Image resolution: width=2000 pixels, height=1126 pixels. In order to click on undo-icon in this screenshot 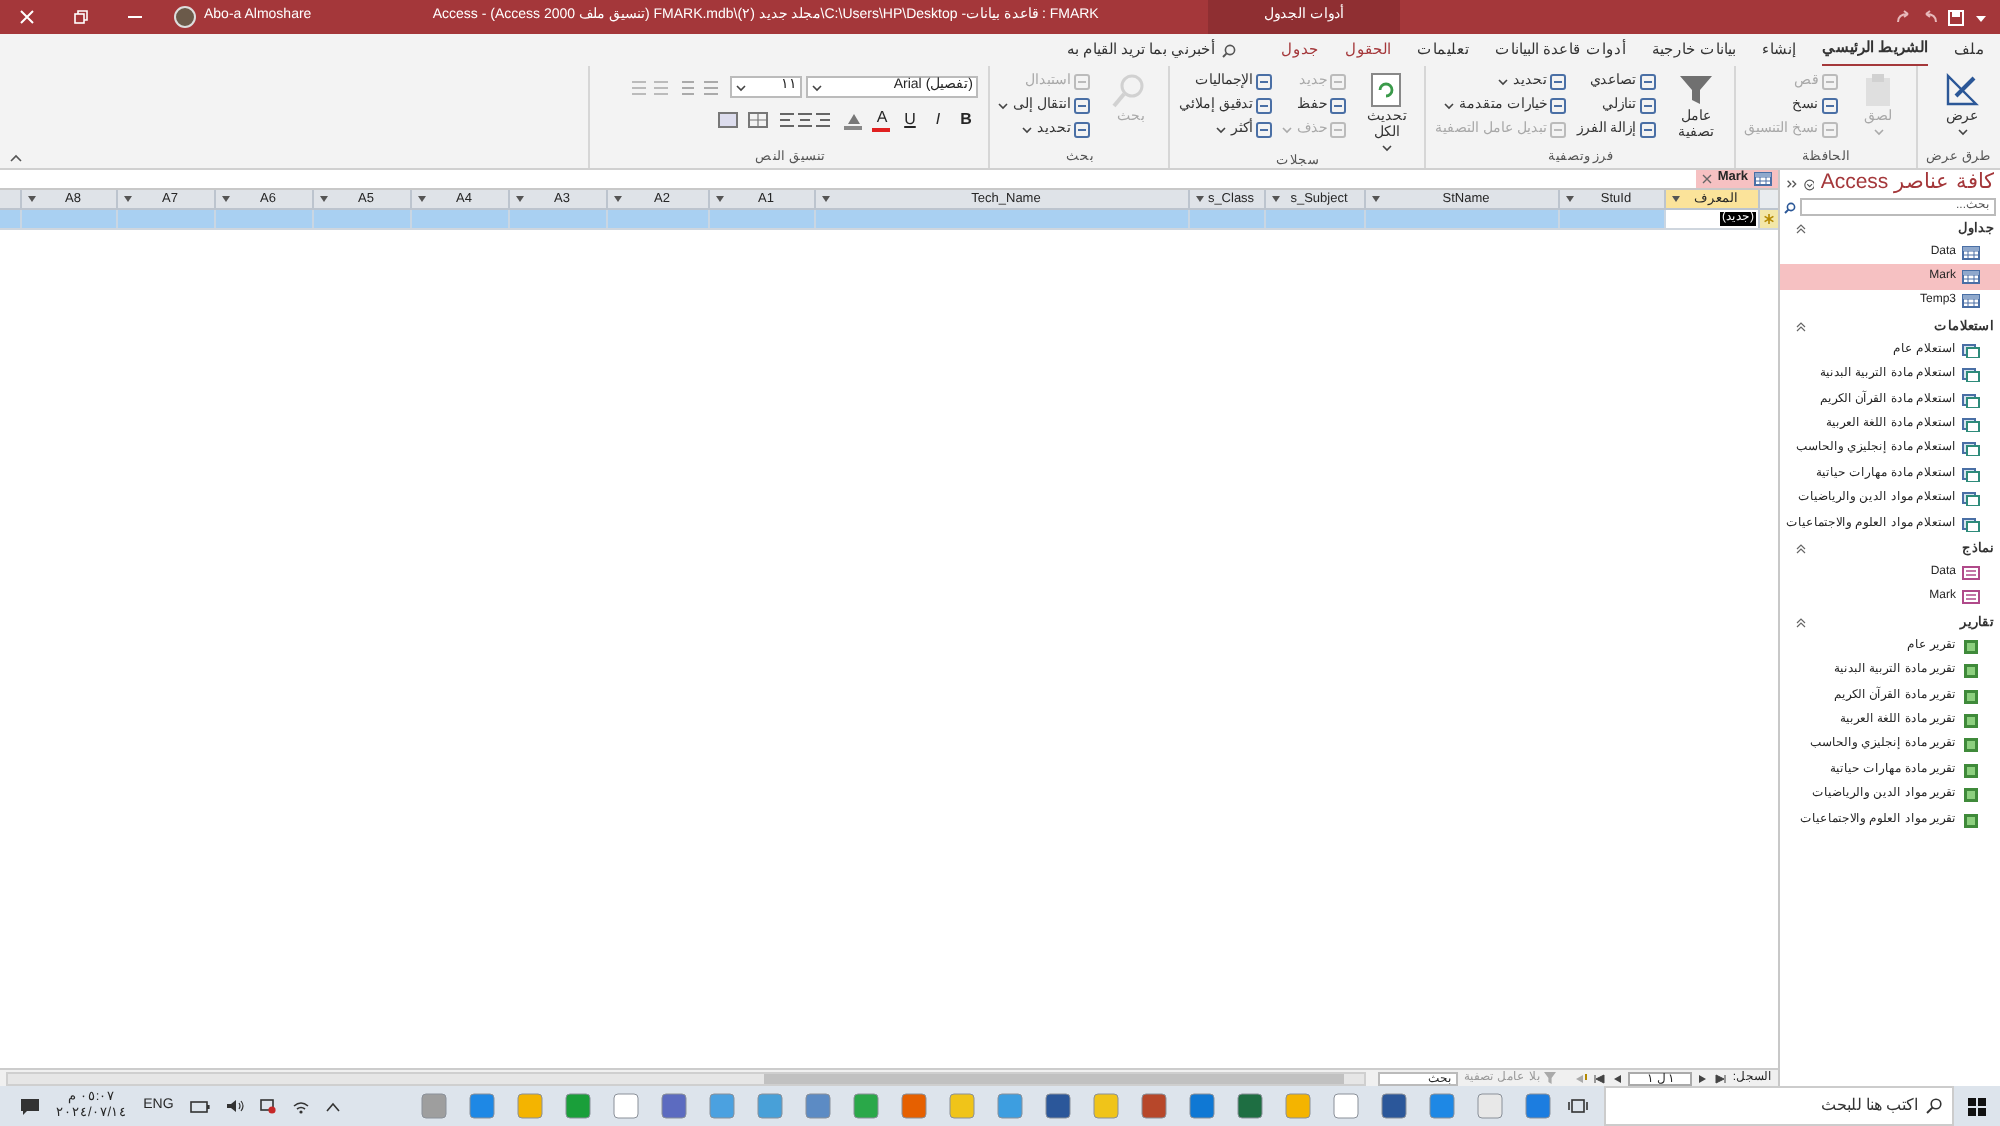, I will do `click(1930, 17)`.